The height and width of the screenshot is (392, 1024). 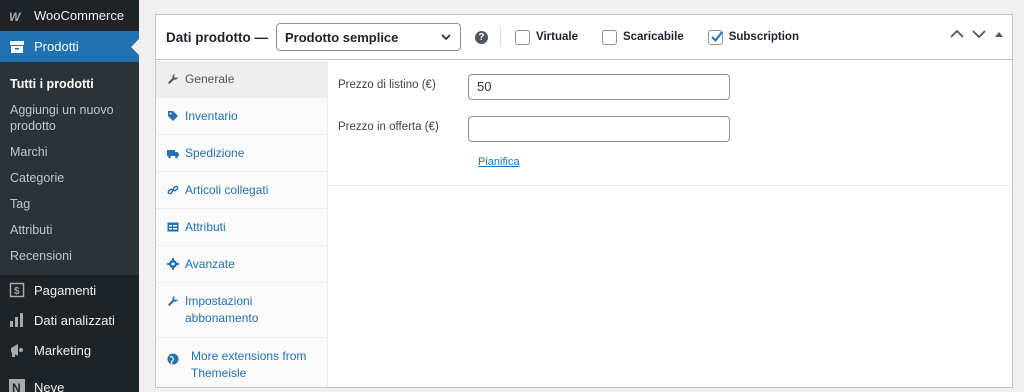 I want to click on menu-label: WooCommerce, so click(x=79, y=15).